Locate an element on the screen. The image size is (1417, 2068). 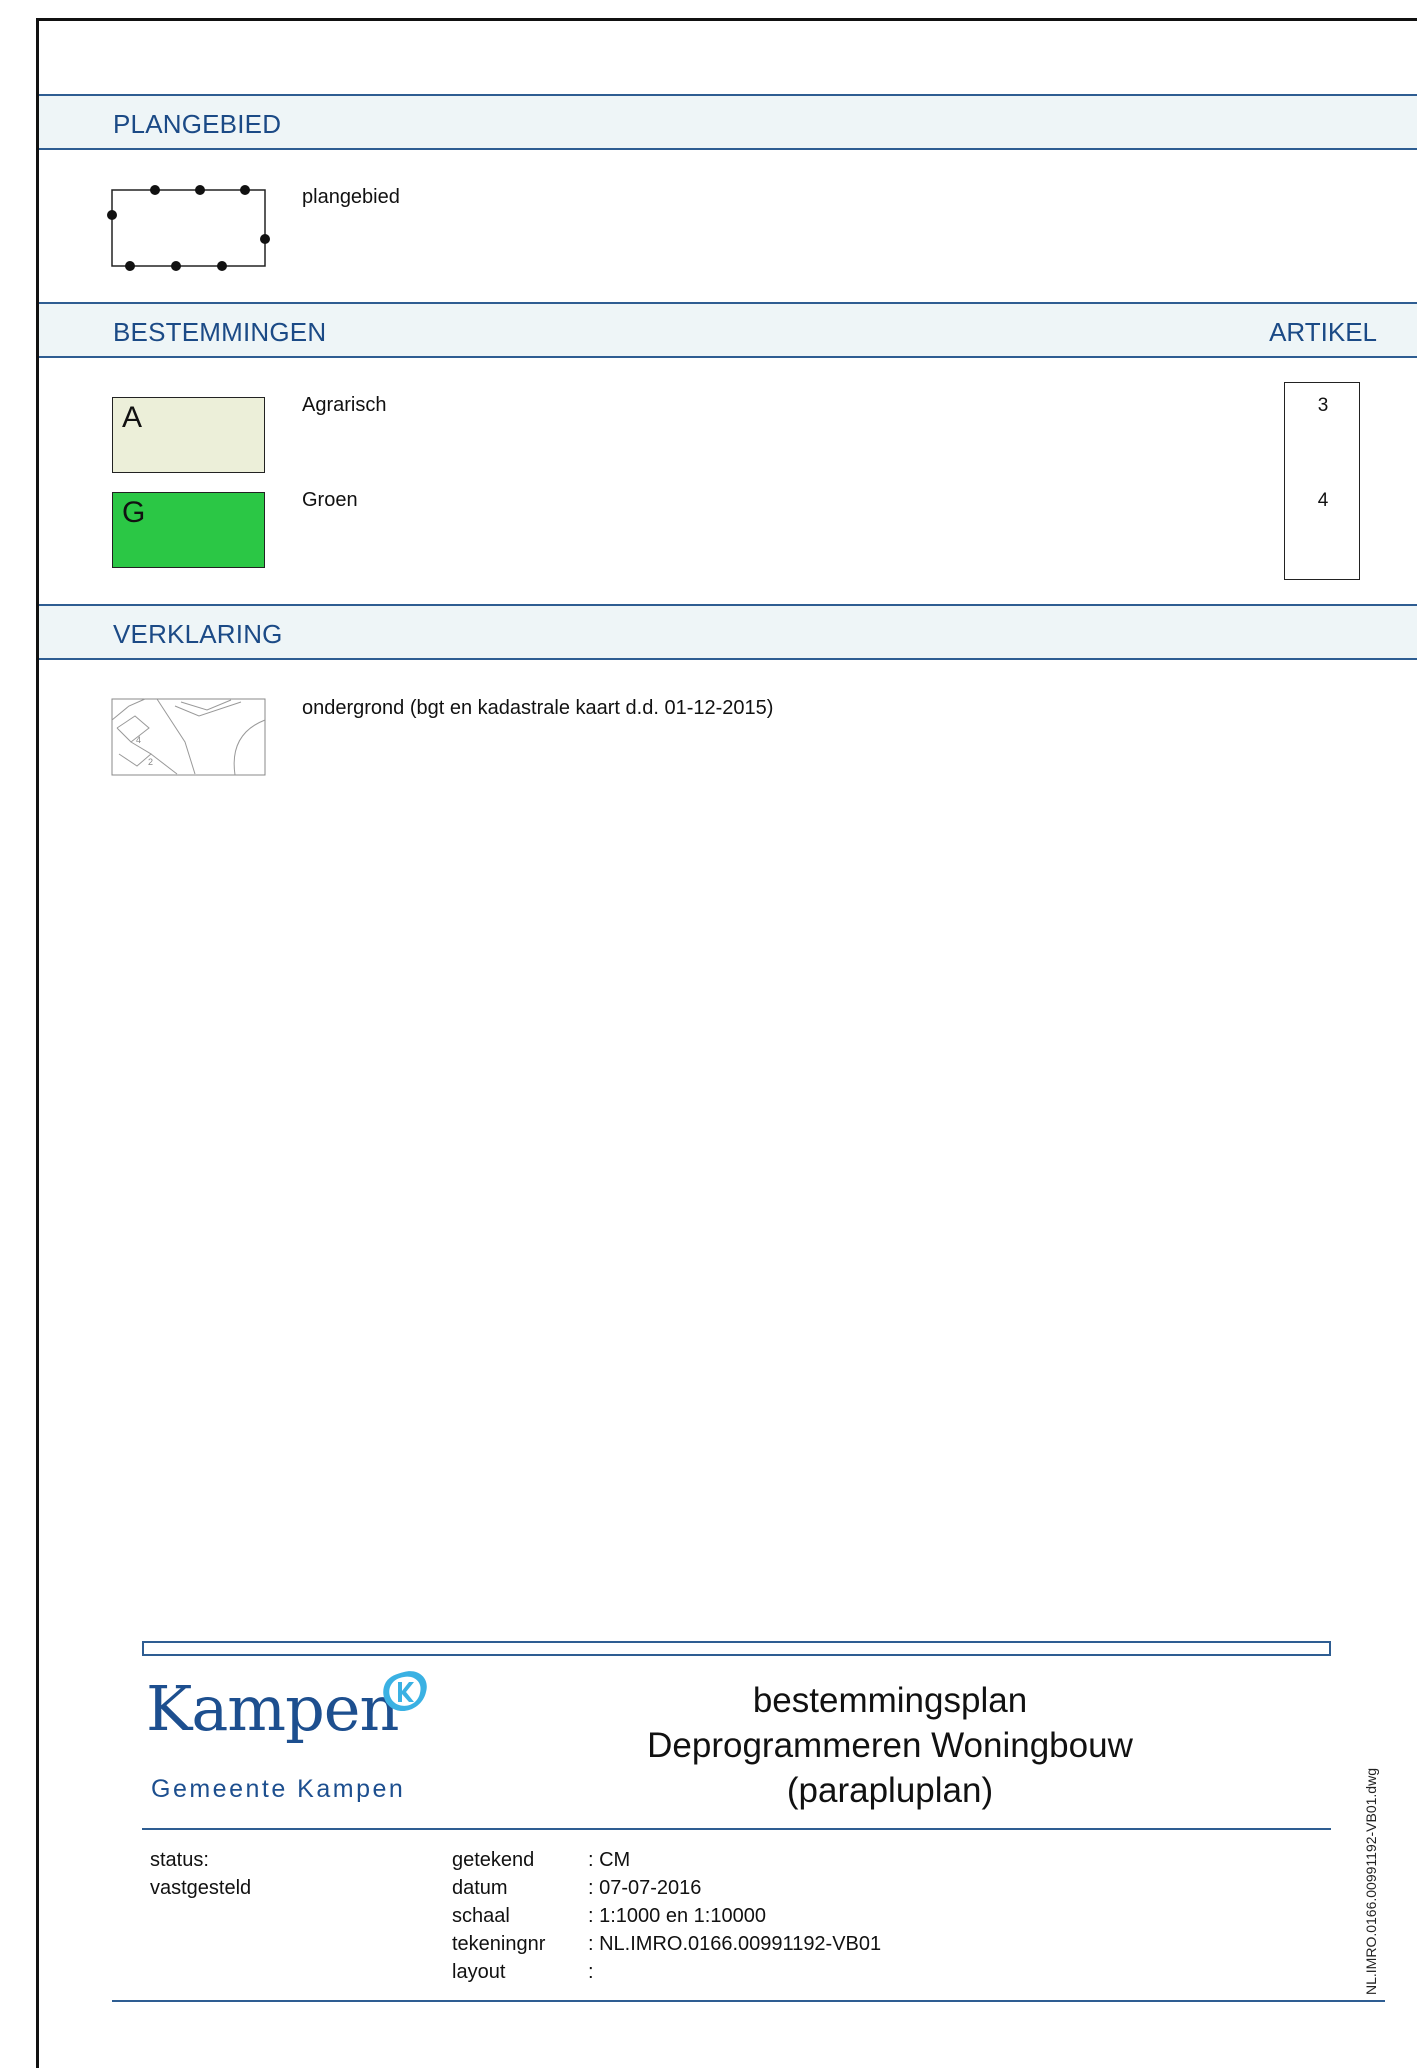
swatch-code: G is located at coordinates (134, 512).